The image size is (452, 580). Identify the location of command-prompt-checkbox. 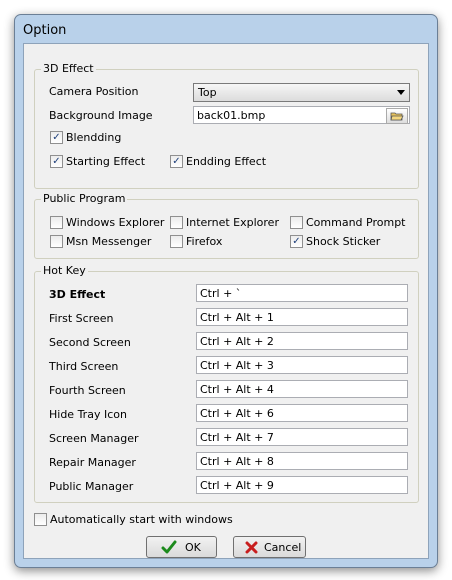
(296, 222).